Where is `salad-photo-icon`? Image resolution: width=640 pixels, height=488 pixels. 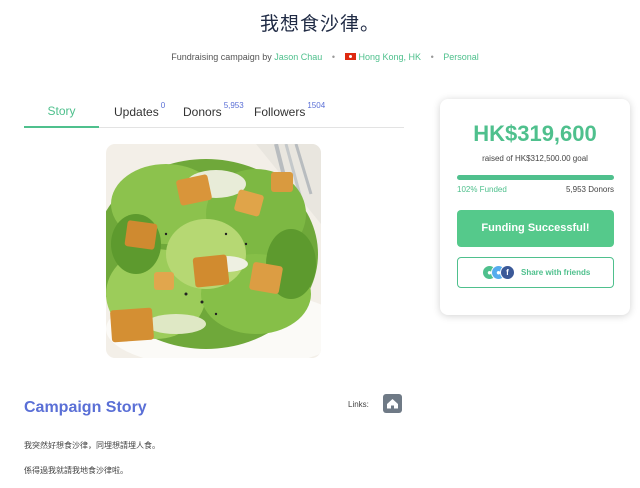
salad-photo-icon is located at coordinates (213, 251).